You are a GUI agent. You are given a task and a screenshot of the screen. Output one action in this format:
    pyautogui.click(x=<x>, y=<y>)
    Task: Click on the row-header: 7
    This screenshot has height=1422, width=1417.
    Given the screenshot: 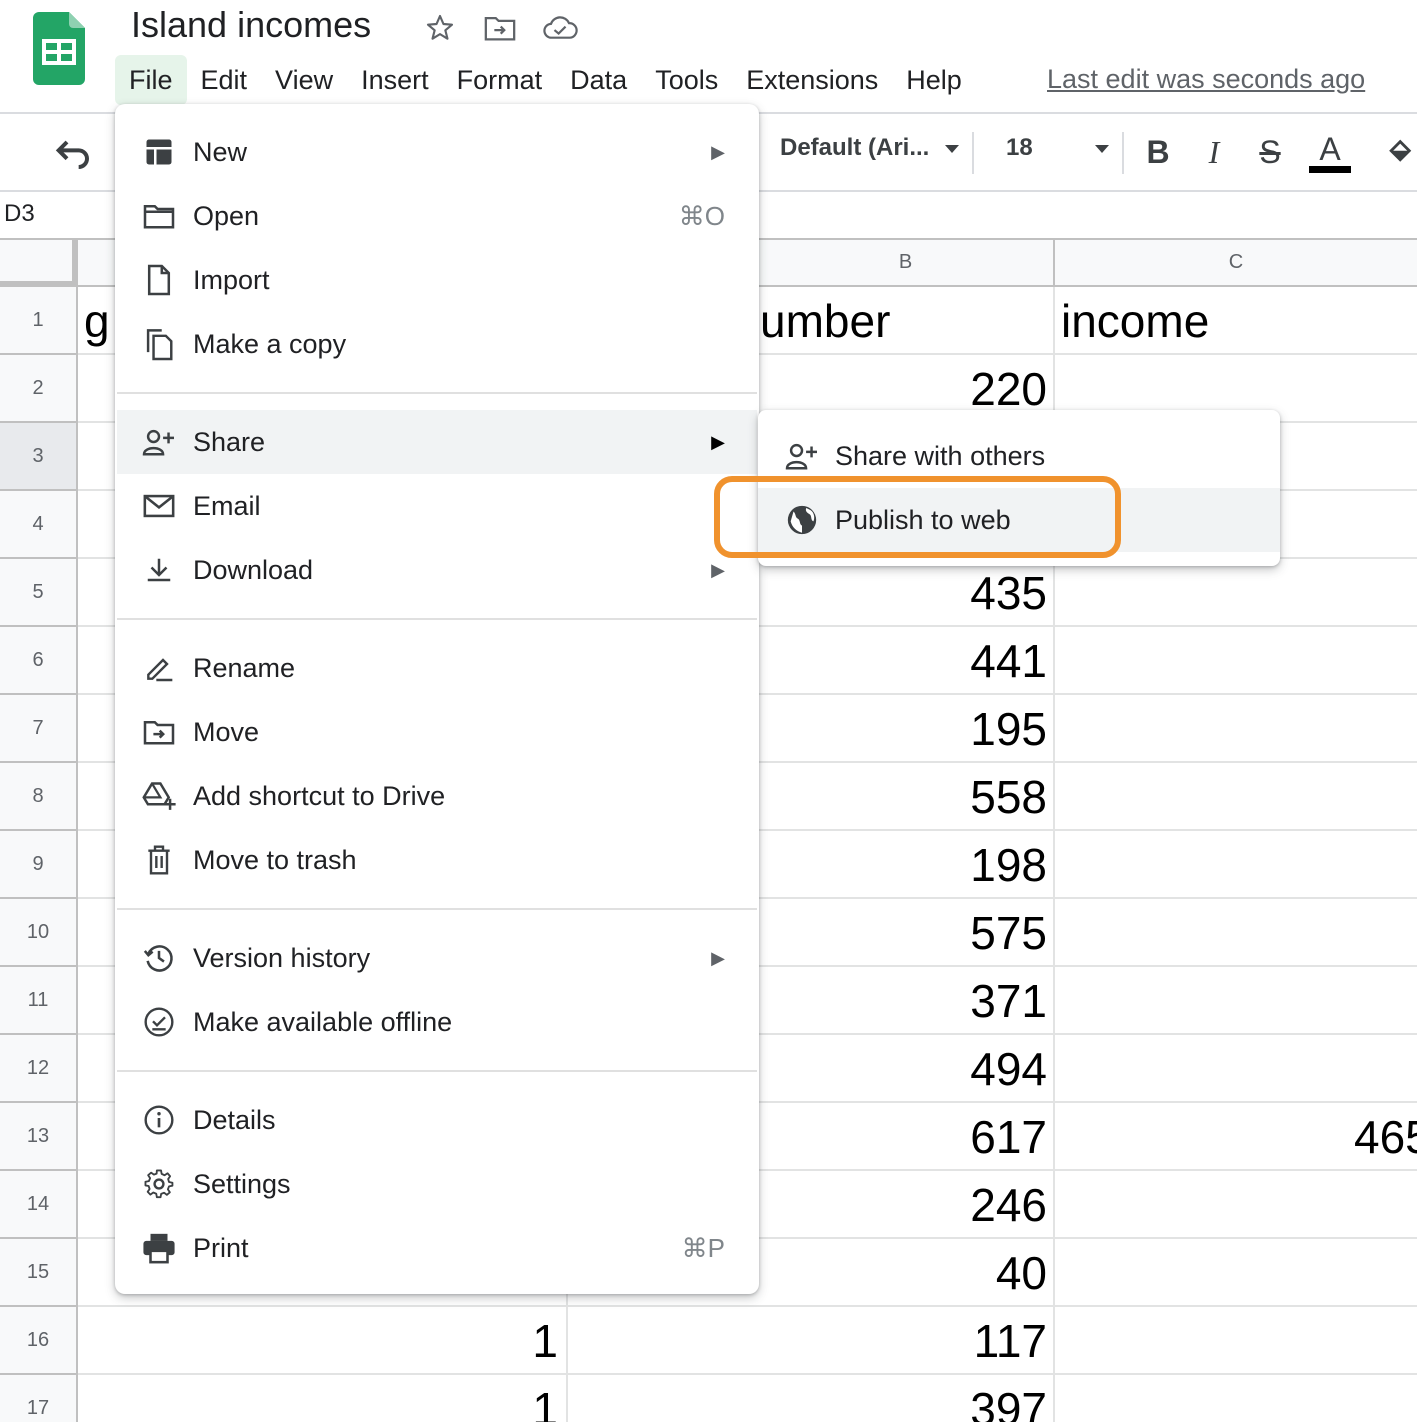 What is the action you would take?
    pyautogui.click(x=39, y=729)
    